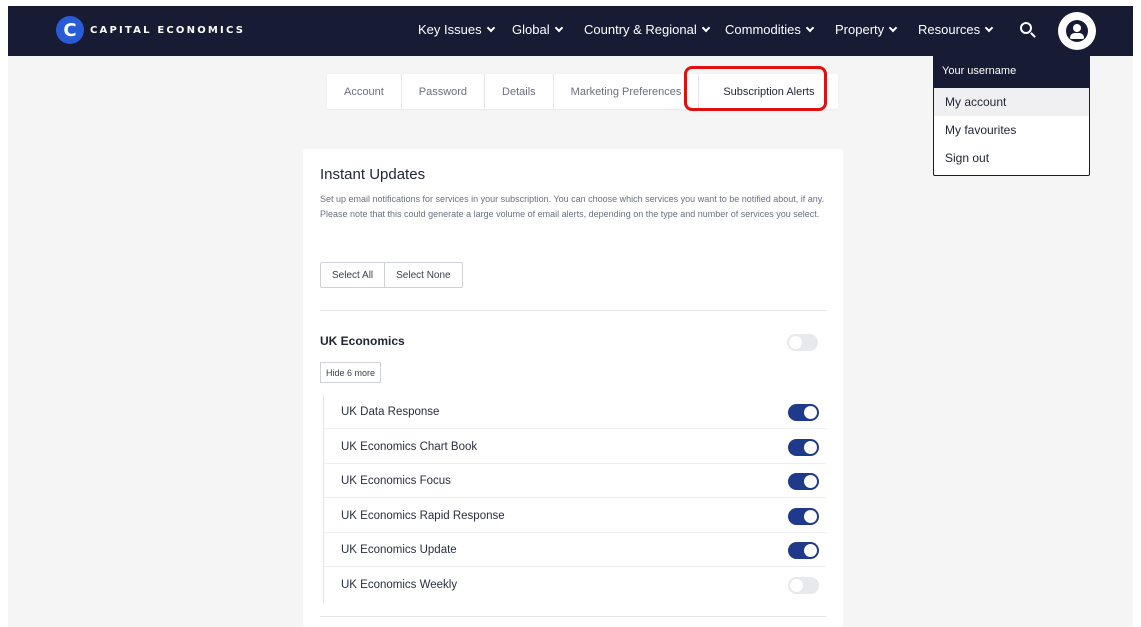 This screenshot has height=627, width=1141. What do you see at coordinates (575, 516) in the screenshot?
I see `list-item: UK Economics Rapid Response` at bounding box center [575, 516].